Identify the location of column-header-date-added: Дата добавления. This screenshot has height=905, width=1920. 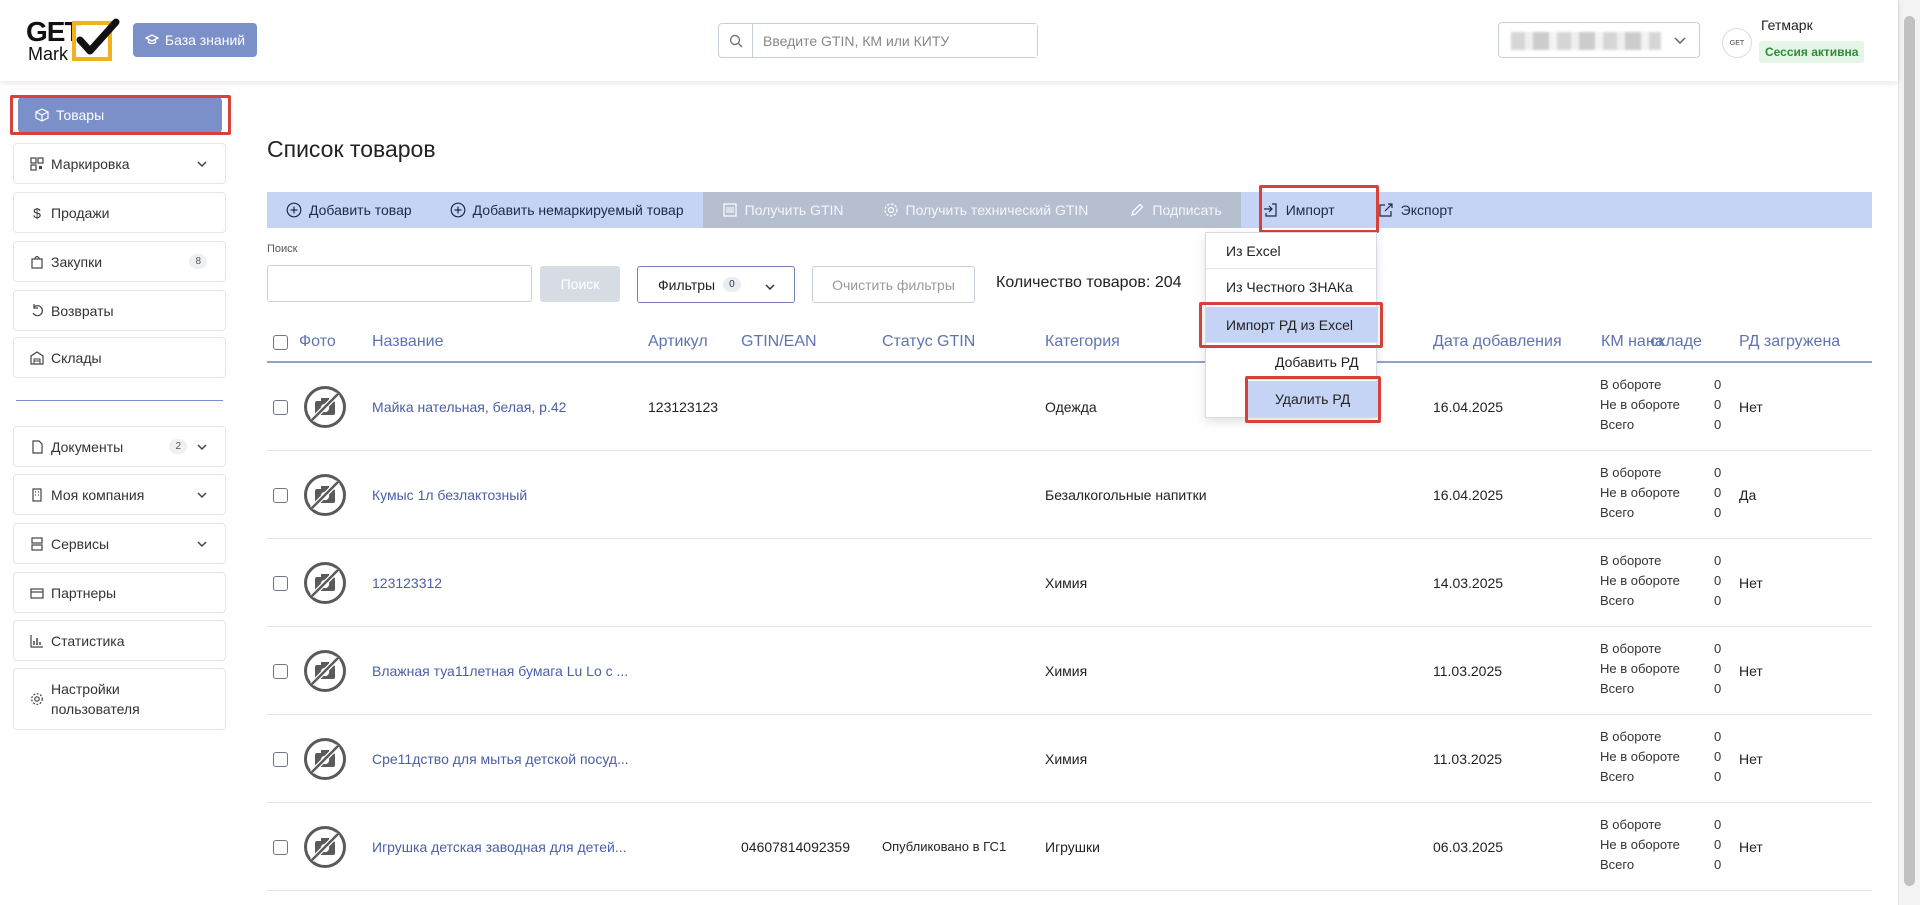
(1497, 342).